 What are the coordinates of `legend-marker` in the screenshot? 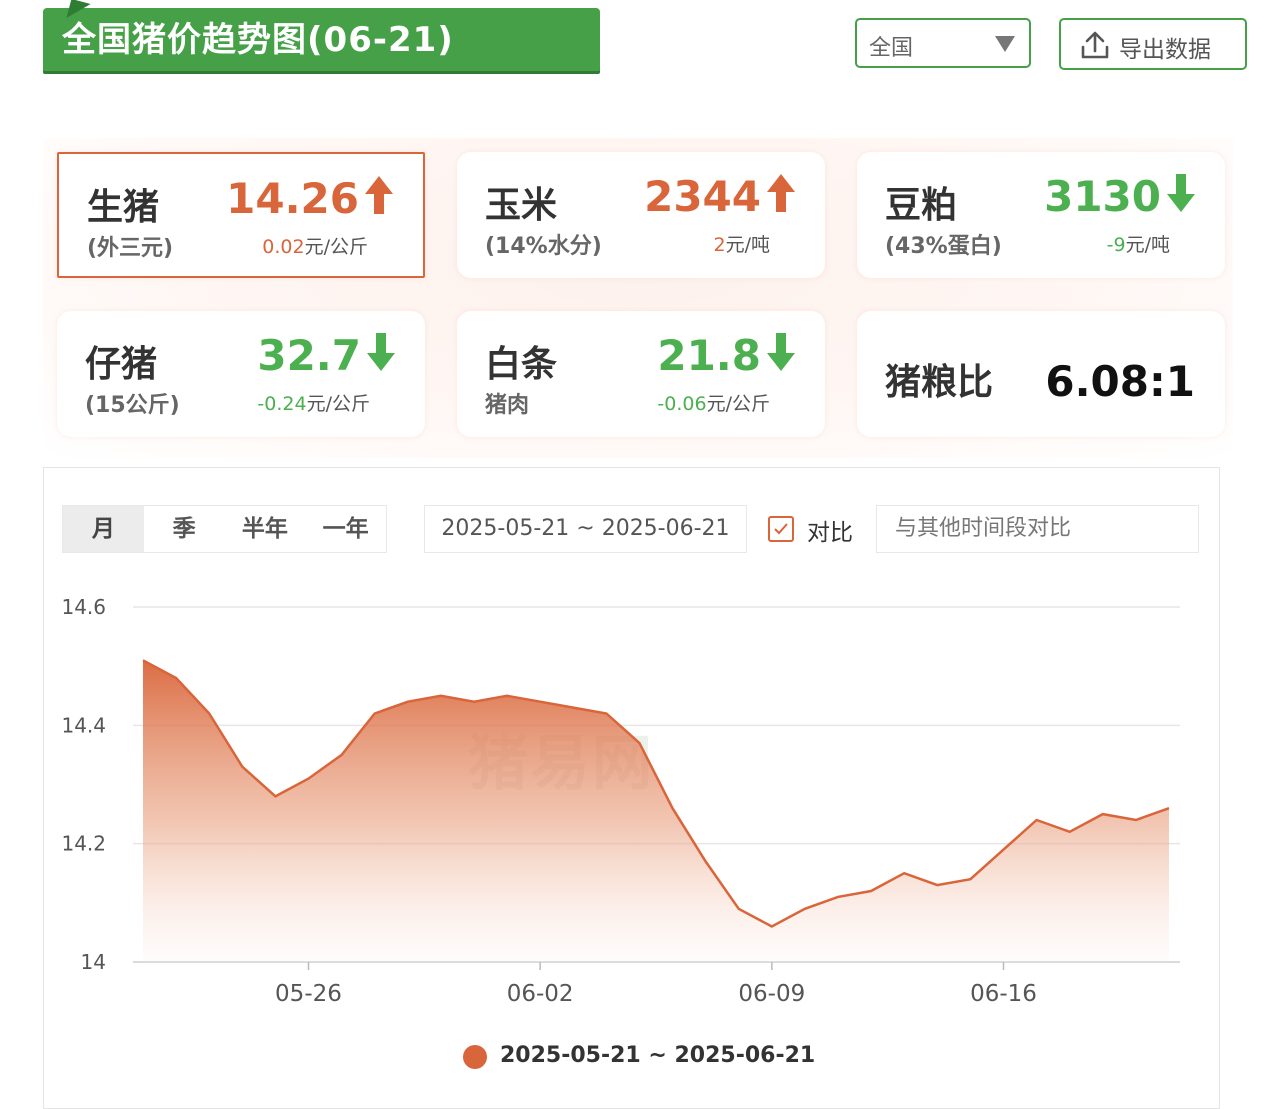 It's located at (475, 1057).